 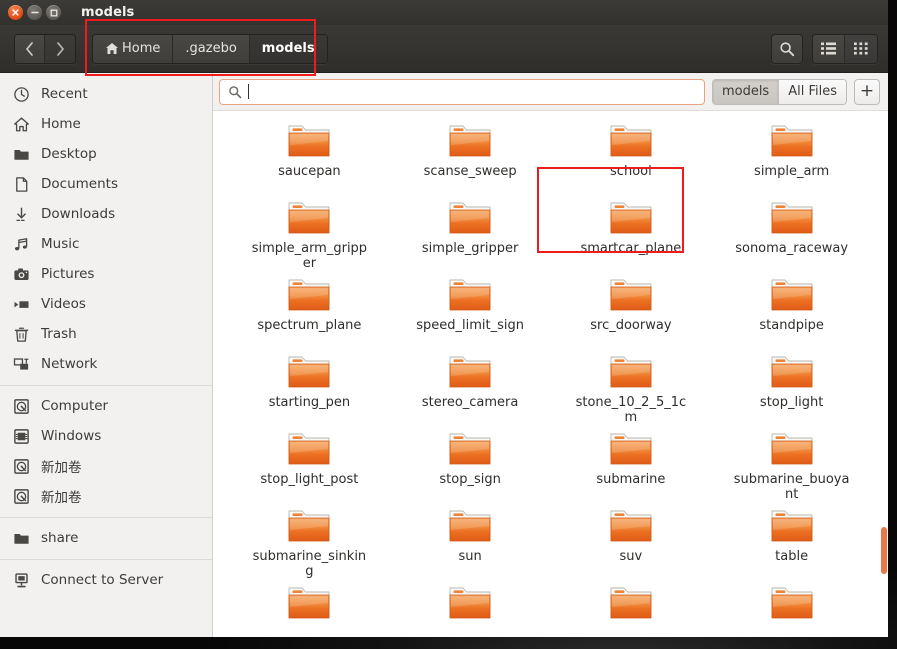 I want to click on file-item-saucepan: saucepan, so click(x=309, y=155).